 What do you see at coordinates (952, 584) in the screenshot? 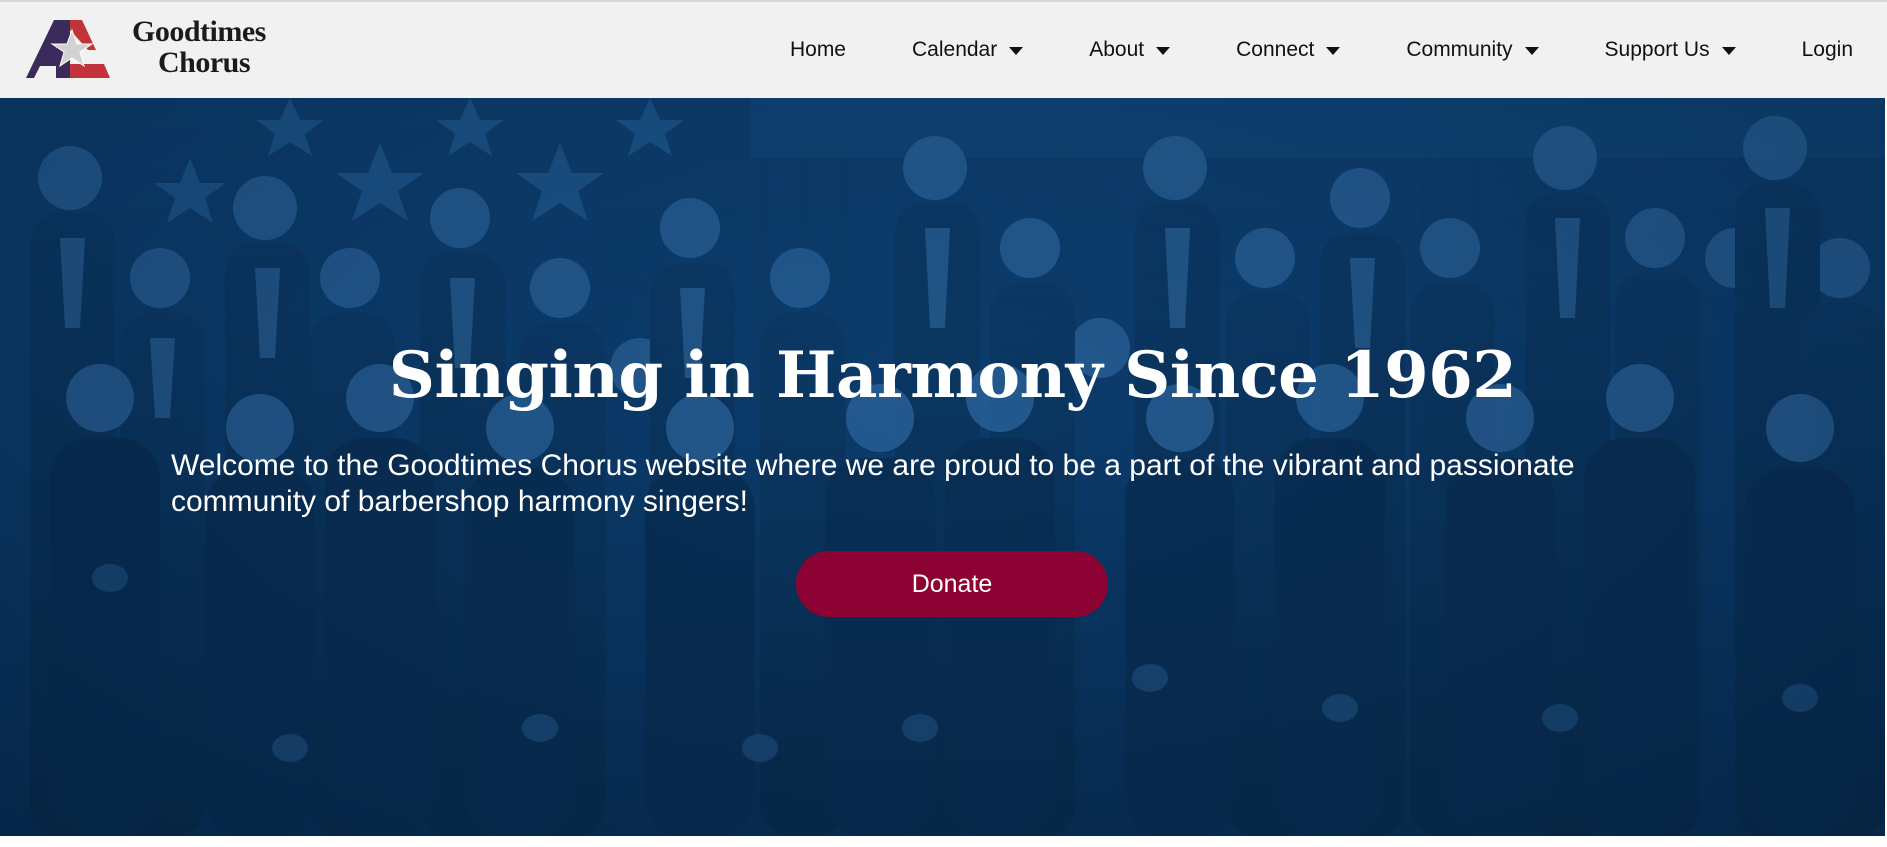
I see `donate-button: Donate` at bounding box center [952, 584].